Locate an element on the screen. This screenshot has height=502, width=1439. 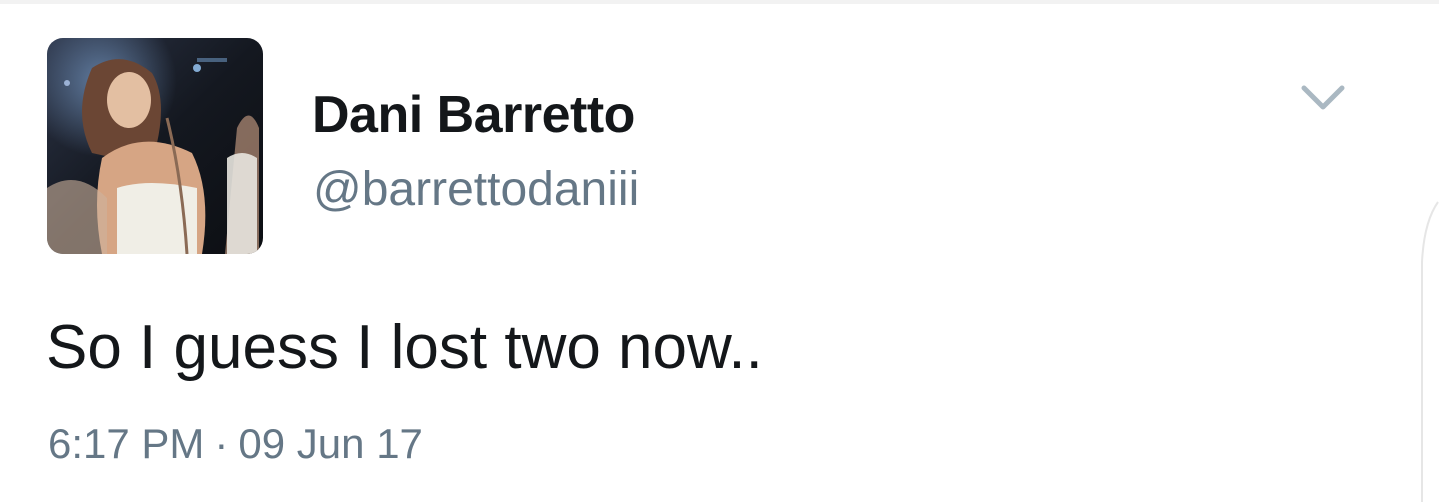
chevron-down-icon is located at coordinates (1323, 98).